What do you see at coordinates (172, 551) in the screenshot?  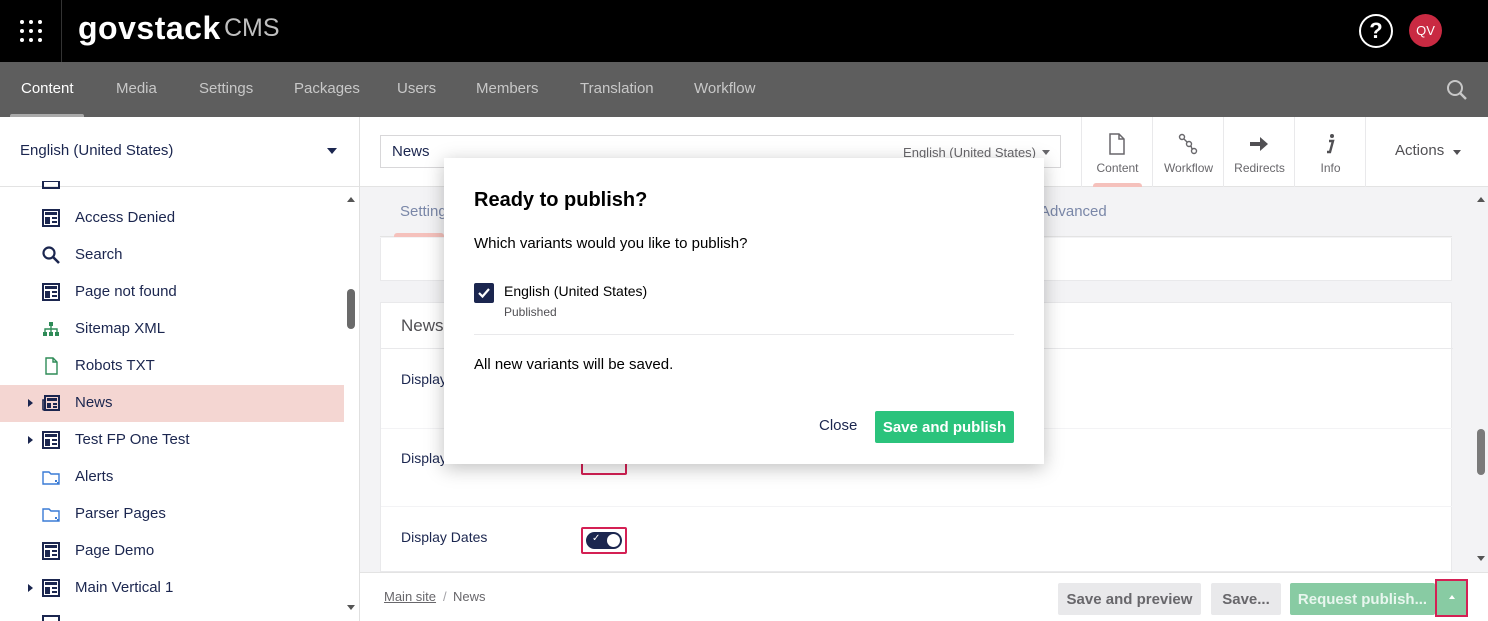 I see `tree-item-page-demo: Page Demo` at bounding box center [172, 551].